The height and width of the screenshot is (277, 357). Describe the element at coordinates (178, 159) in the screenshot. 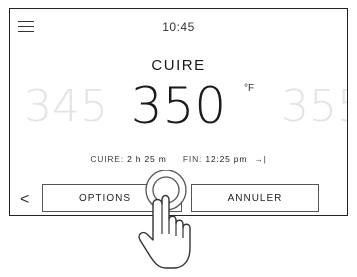

I see `cook-time-info: CUIRE: 2 h 25 m FIN: 12:25 pm →|` at that location.